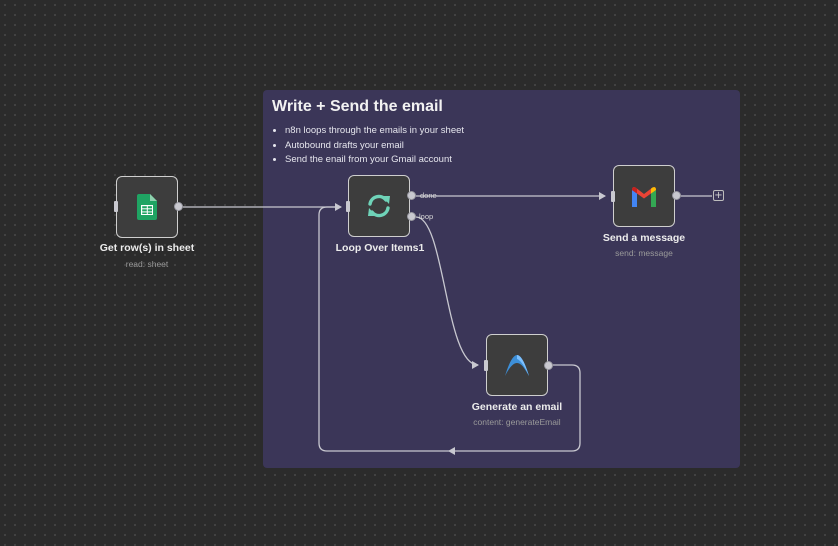 The image size is (838, 546). Describe the element at coordinates (718, 195) in the screenshot. I see `add-node-button: +` at that location.